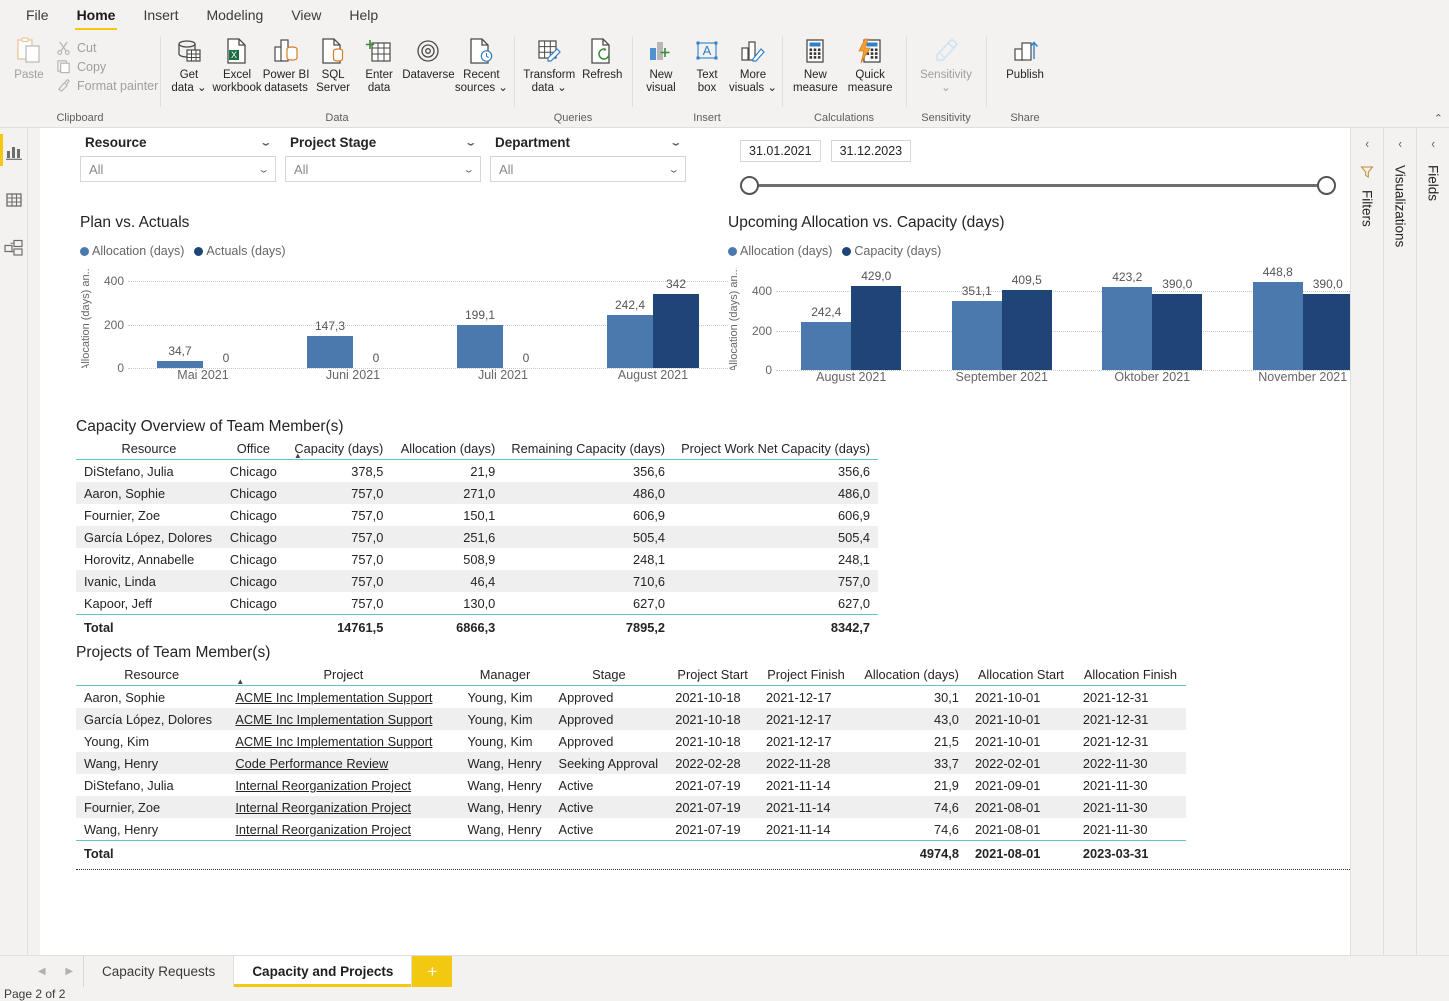  Describe the element at coordinates (780, 151) in the screenshot. I see `date-range-start-input: 31.01.2021` at that location.